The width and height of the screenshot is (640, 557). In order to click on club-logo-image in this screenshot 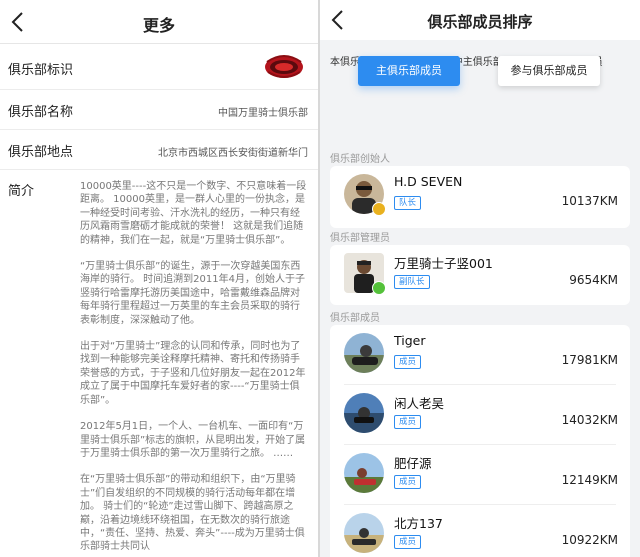, I will do `click(284, 67)`.